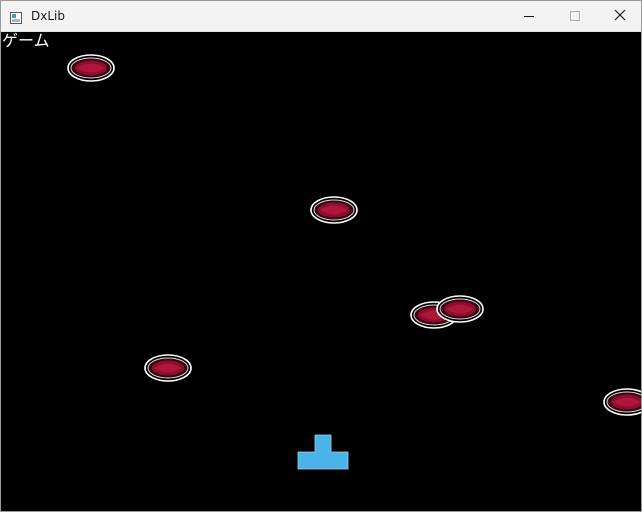 Image resolution: width=642 pixels, height=512 pixels. I want to click on minimize-button, so click(529, 16).